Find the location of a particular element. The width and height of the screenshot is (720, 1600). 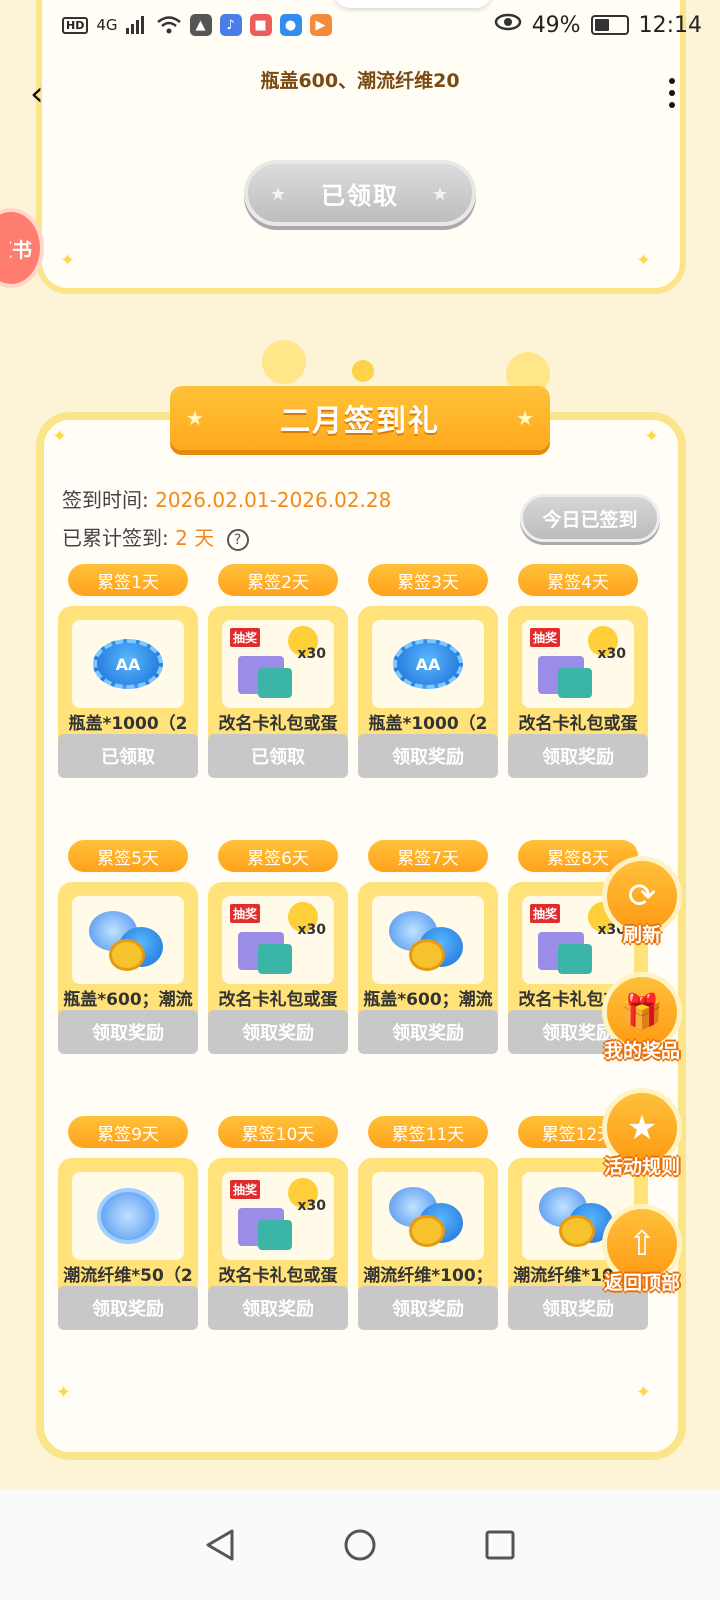

signin-title-banner: ★ 二月签到礼 ★ is located at coordinates (360, 418).